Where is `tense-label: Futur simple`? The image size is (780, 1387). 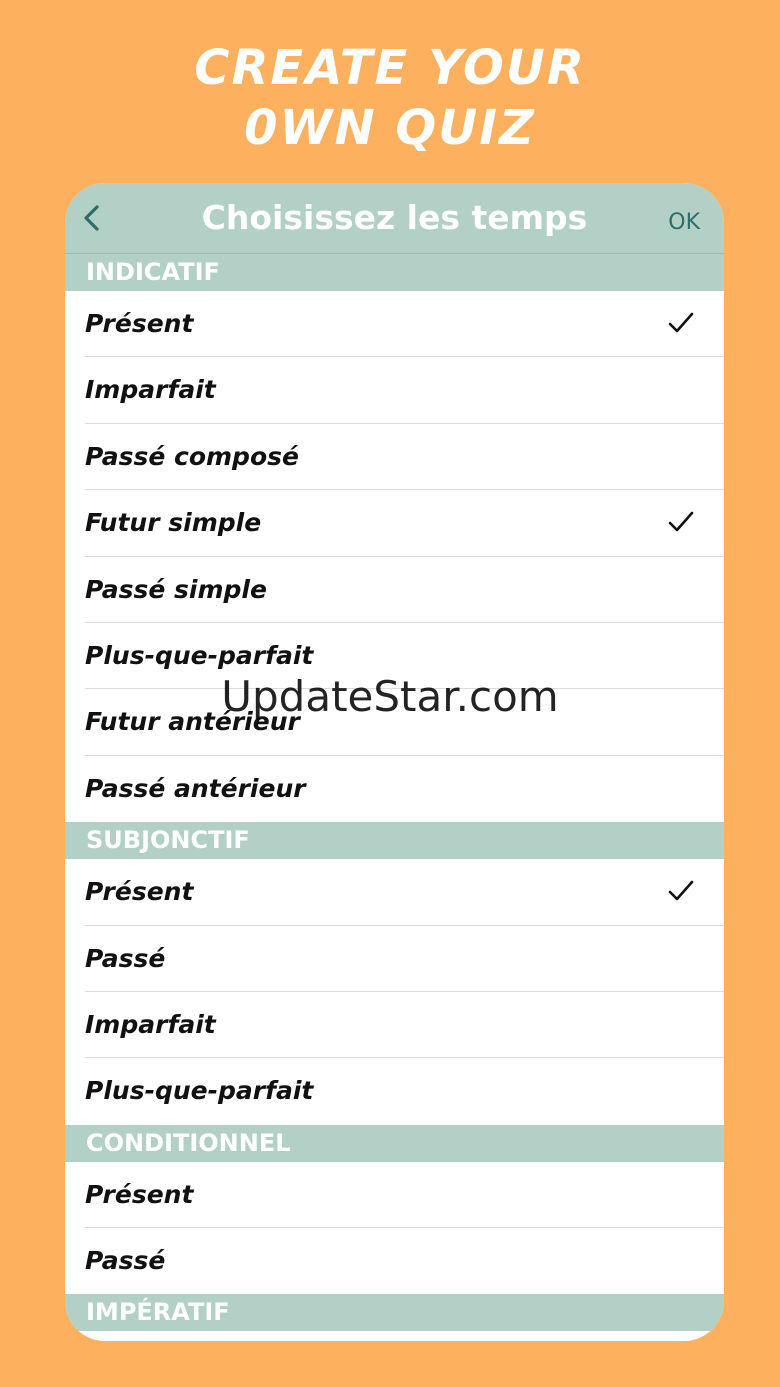
tense-label: Futur simple is located at coordinates (173, 523).